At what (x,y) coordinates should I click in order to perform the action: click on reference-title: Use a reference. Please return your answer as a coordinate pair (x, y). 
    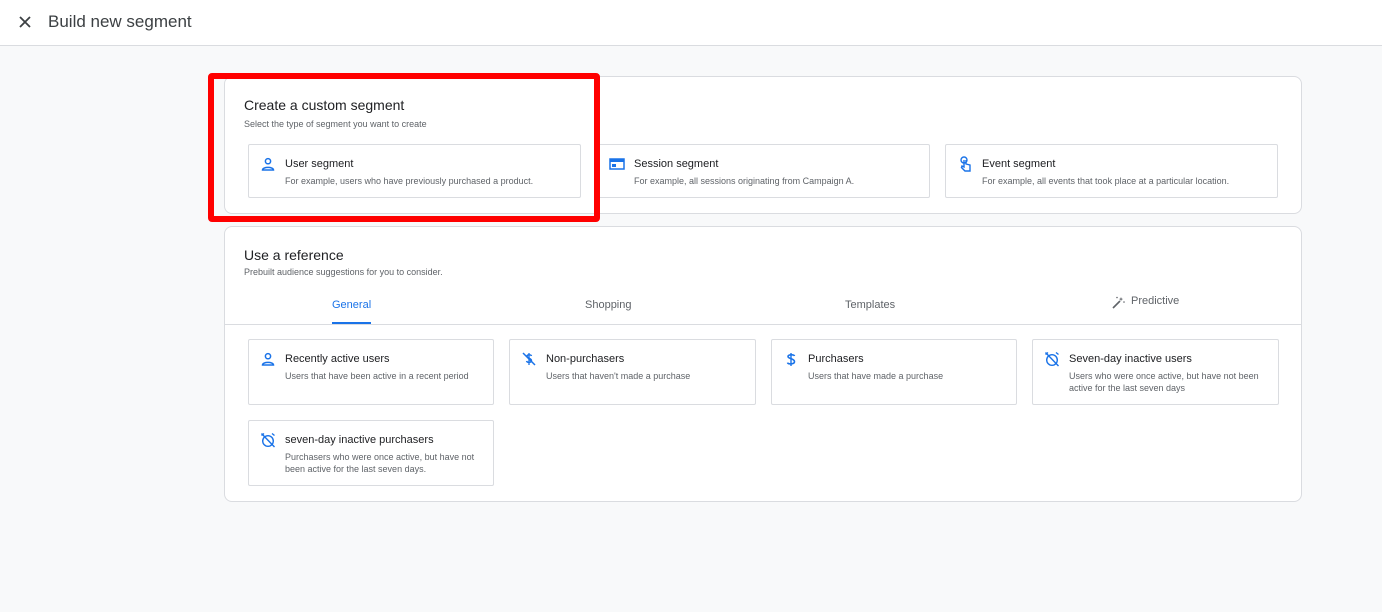
    Looking at the image, I should click on (294, 255).